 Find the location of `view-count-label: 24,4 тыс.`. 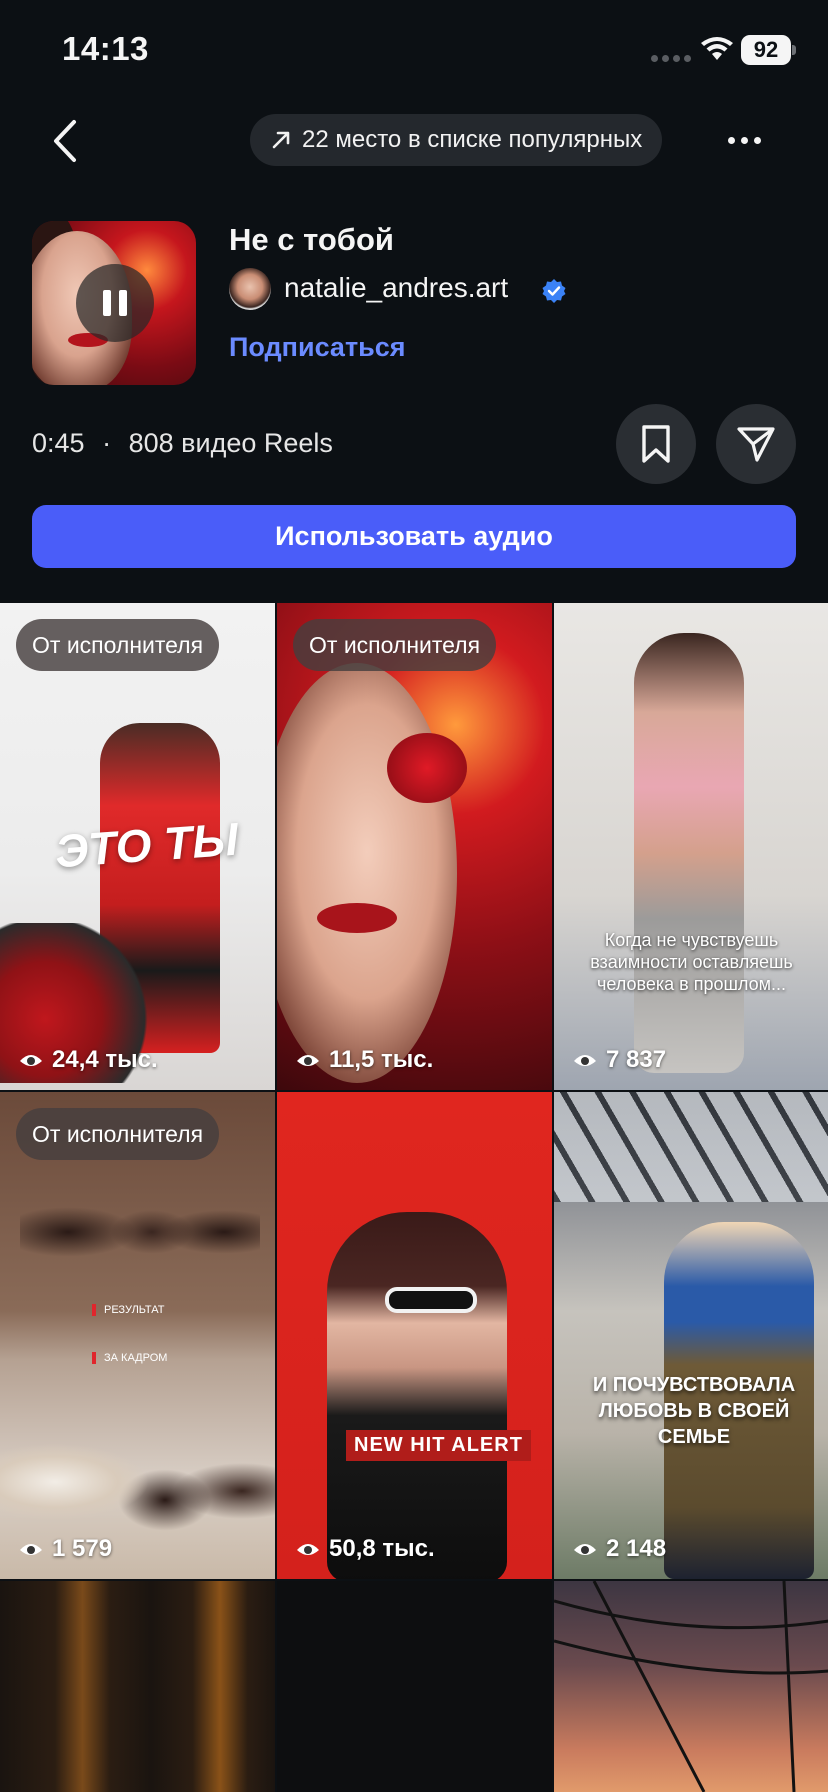

view-count-label: 24,4 тыс. is located at coordinates (105, 1059).